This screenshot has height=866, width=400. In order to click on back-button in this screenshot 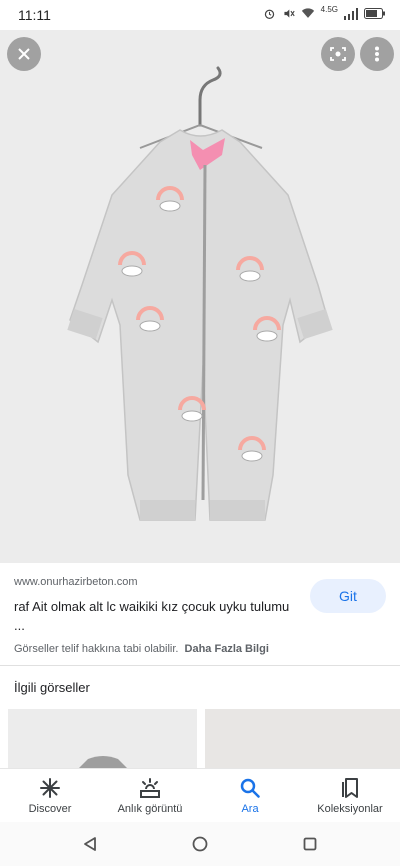, I will do `click(90, 844)`.